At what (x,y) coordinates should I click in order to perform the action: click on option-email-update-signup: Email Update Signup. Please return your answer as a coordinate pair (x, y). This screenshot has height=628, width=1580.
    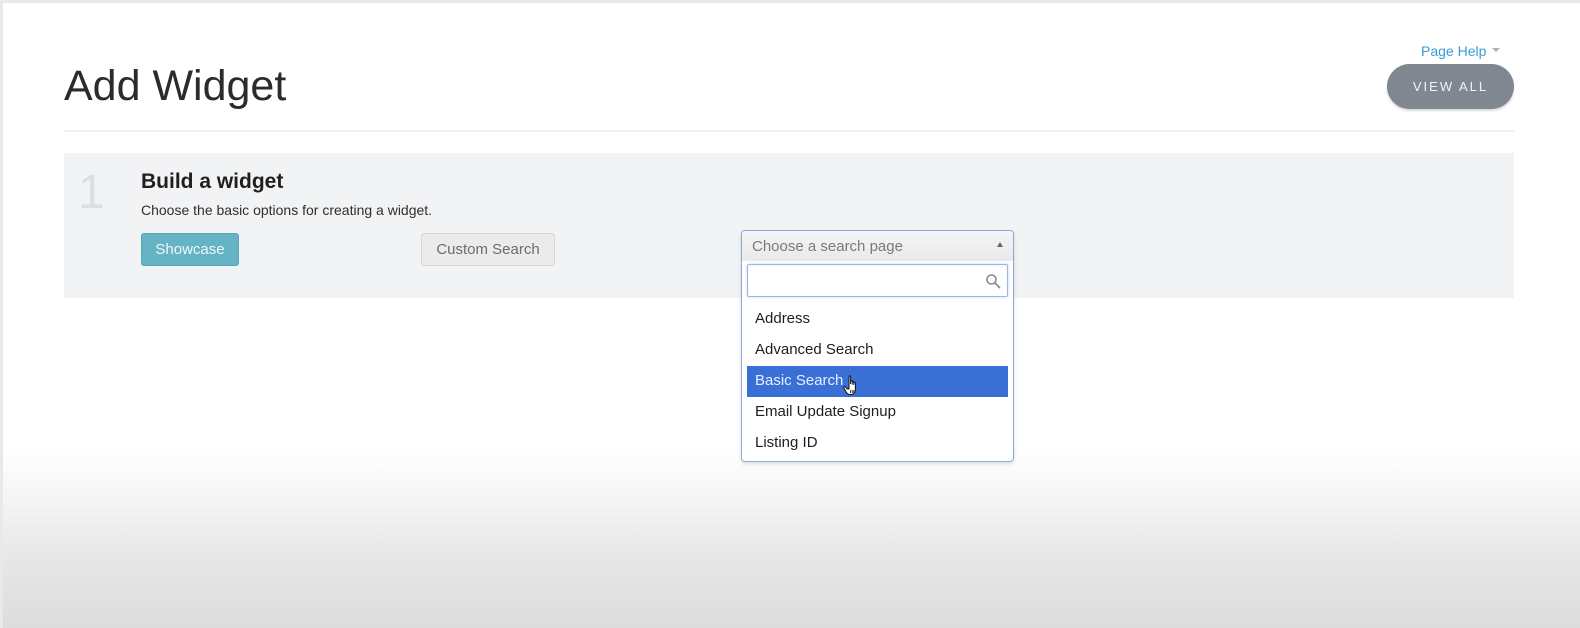
    Looking at the image, I should click on (877, 412).